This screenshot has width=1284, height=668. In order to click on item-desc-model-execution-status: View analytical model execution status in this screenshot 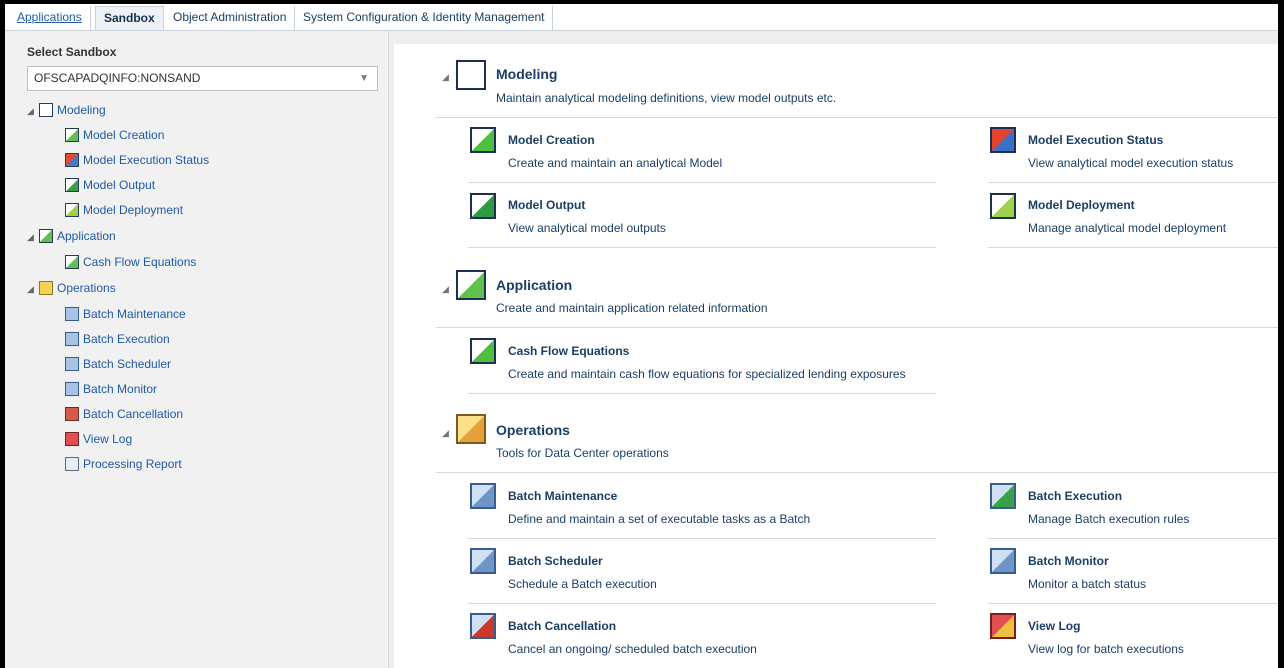, I will do `click(1131, 163)`.